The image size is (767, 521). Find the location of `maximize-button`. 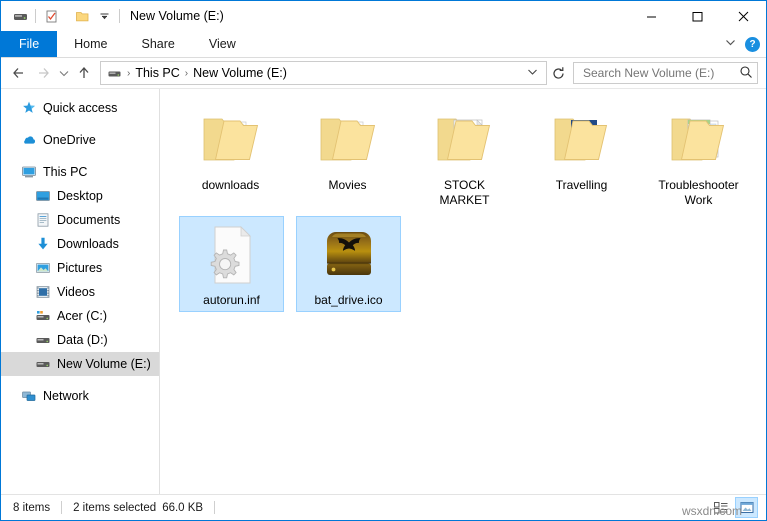

maximize-button is located at coordinates (697, 16).